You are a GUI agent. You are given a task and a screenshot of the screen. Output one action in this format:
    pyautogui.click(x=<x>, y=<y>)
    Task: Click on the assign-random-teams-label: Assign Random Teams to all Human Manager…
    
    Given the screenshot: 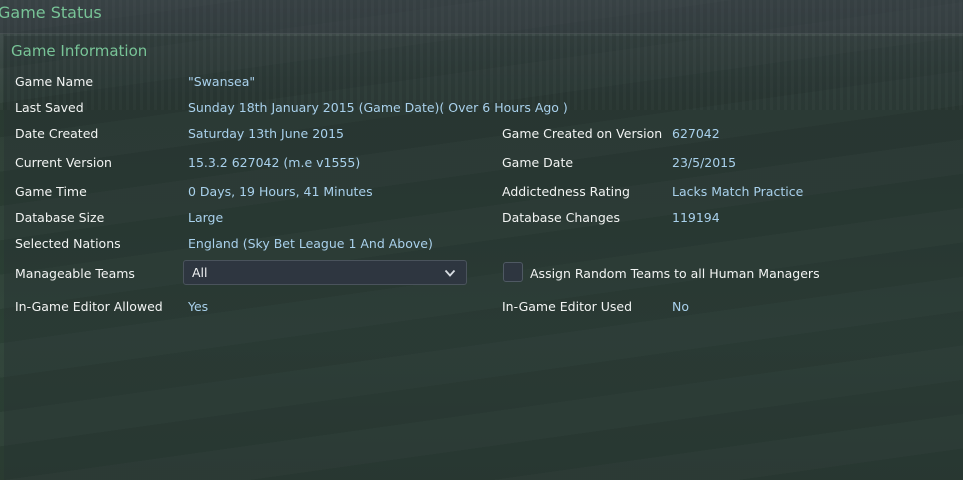 What is the action you would take?
    pyautogui.click(x=675, y=274)
    